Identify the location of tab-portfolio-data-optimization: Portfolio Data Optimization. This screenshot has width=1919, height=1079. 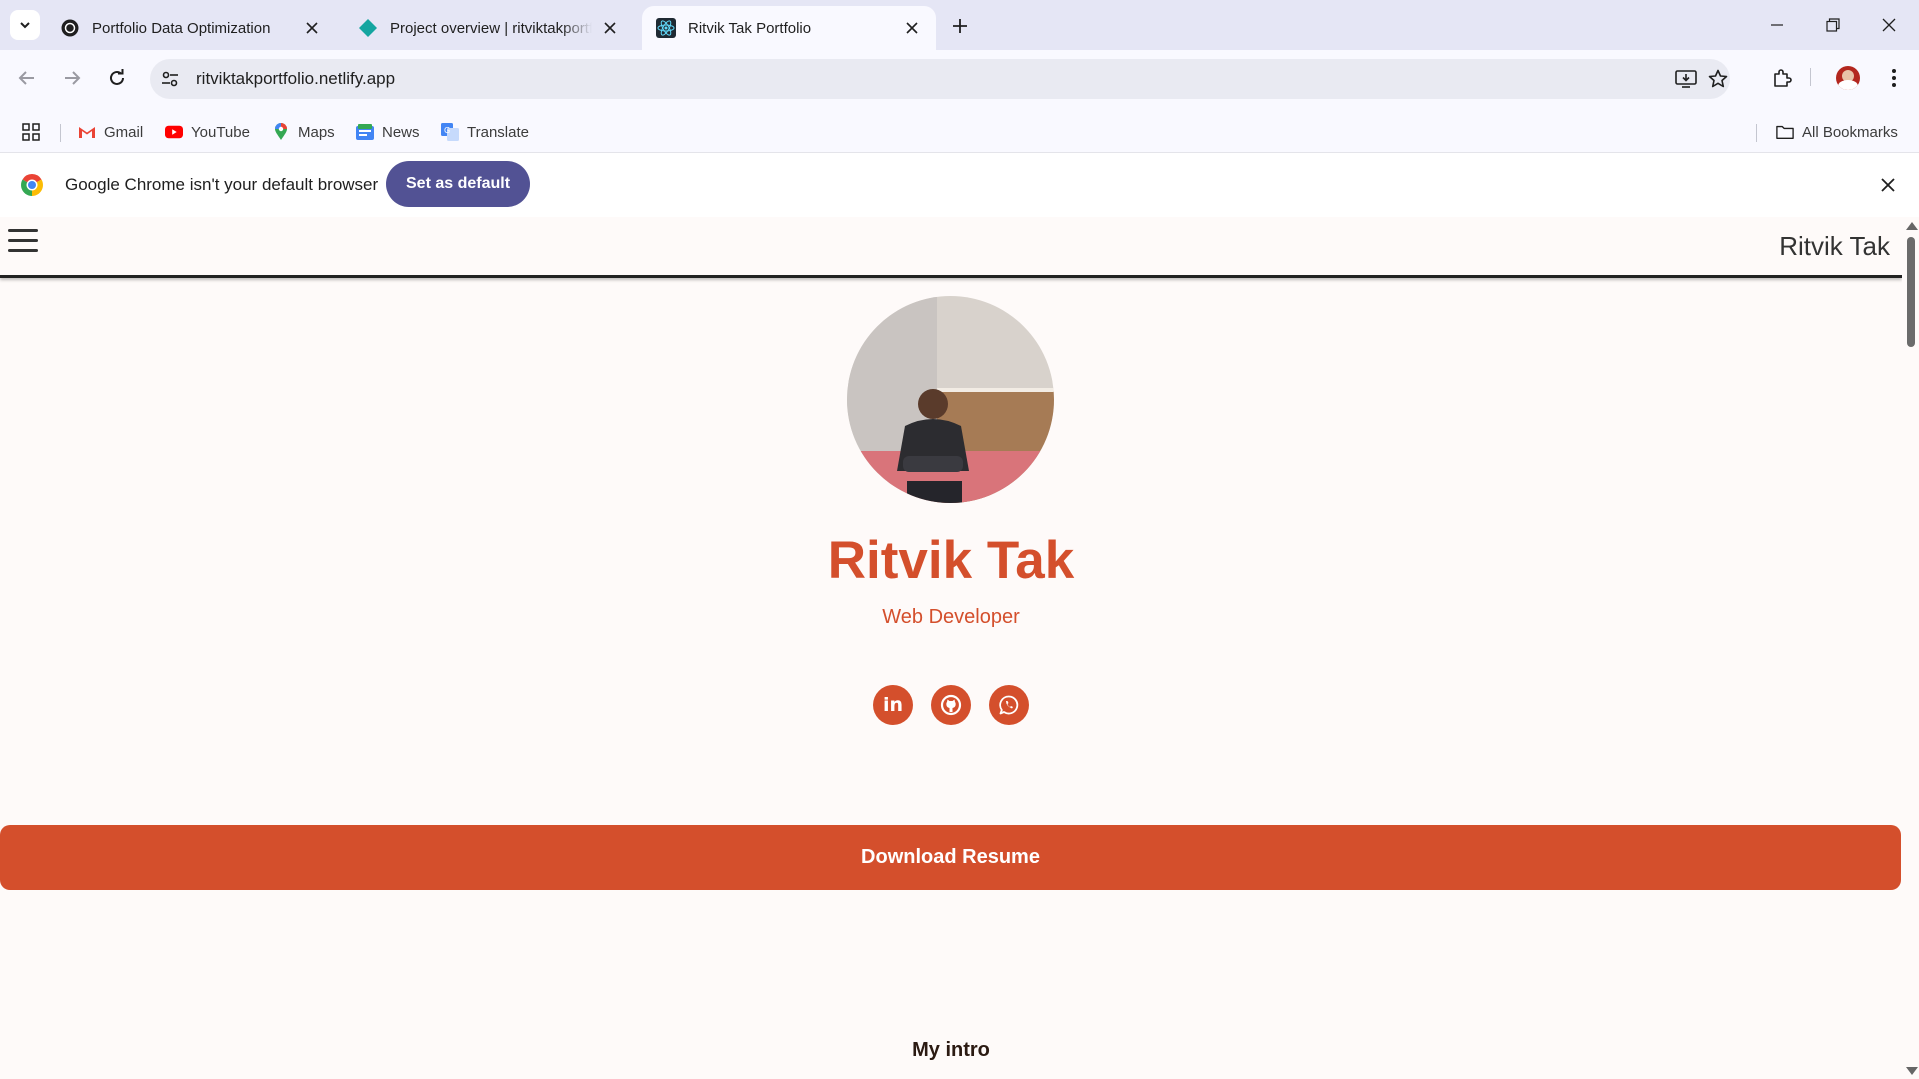
(191, 28).